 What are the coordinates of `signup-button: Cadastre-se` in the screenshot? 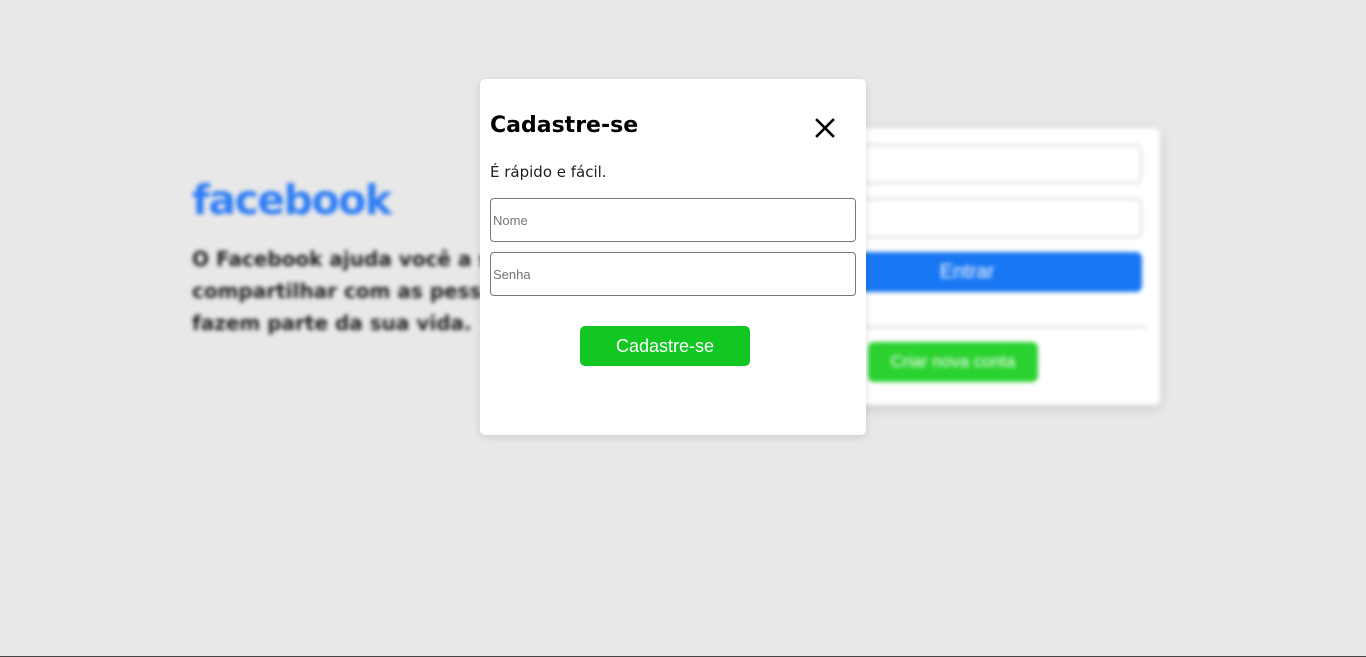 It's located at (665, 346).